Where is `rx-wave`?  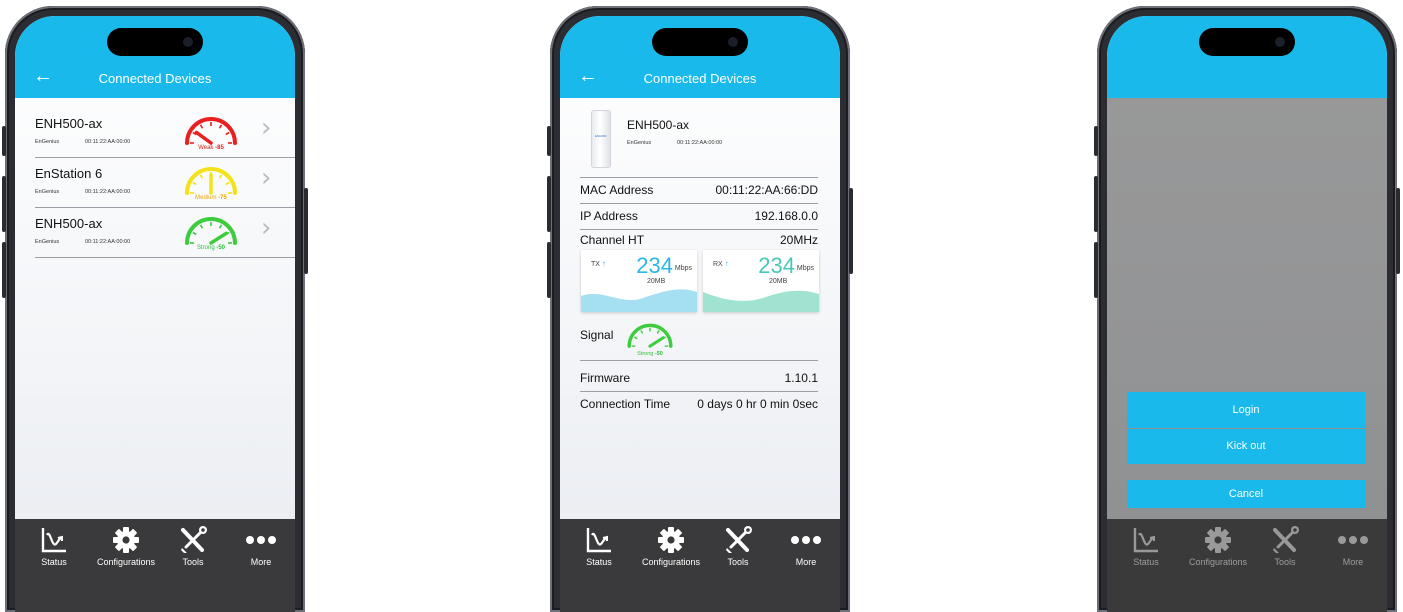
rx-wave is located at coordinates (761, 301).